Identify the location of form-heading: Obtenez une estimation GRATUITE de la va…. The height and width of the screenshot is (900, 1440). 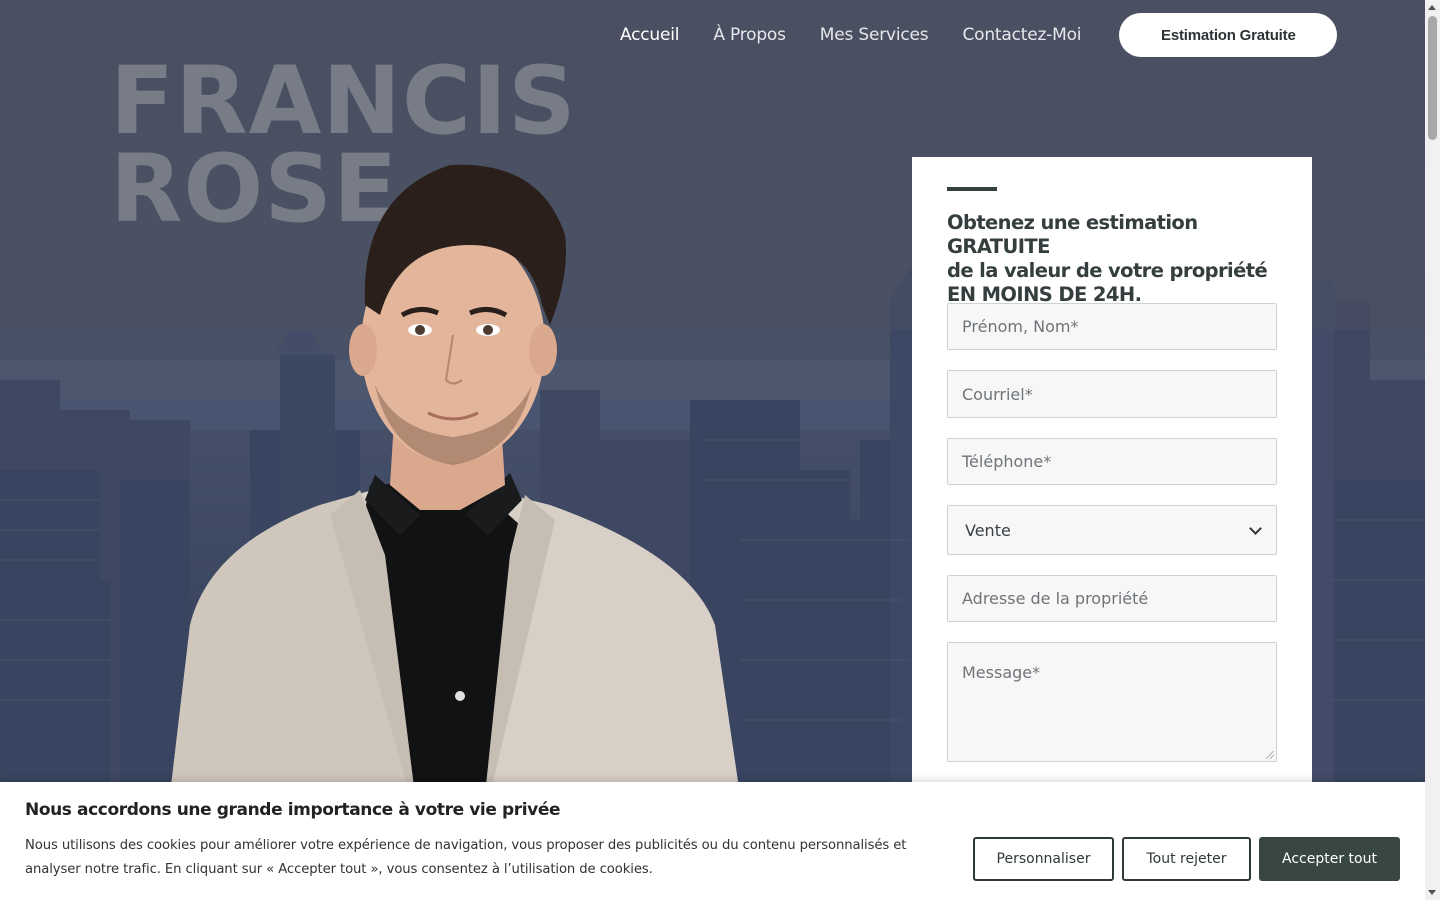
(1117, 259).